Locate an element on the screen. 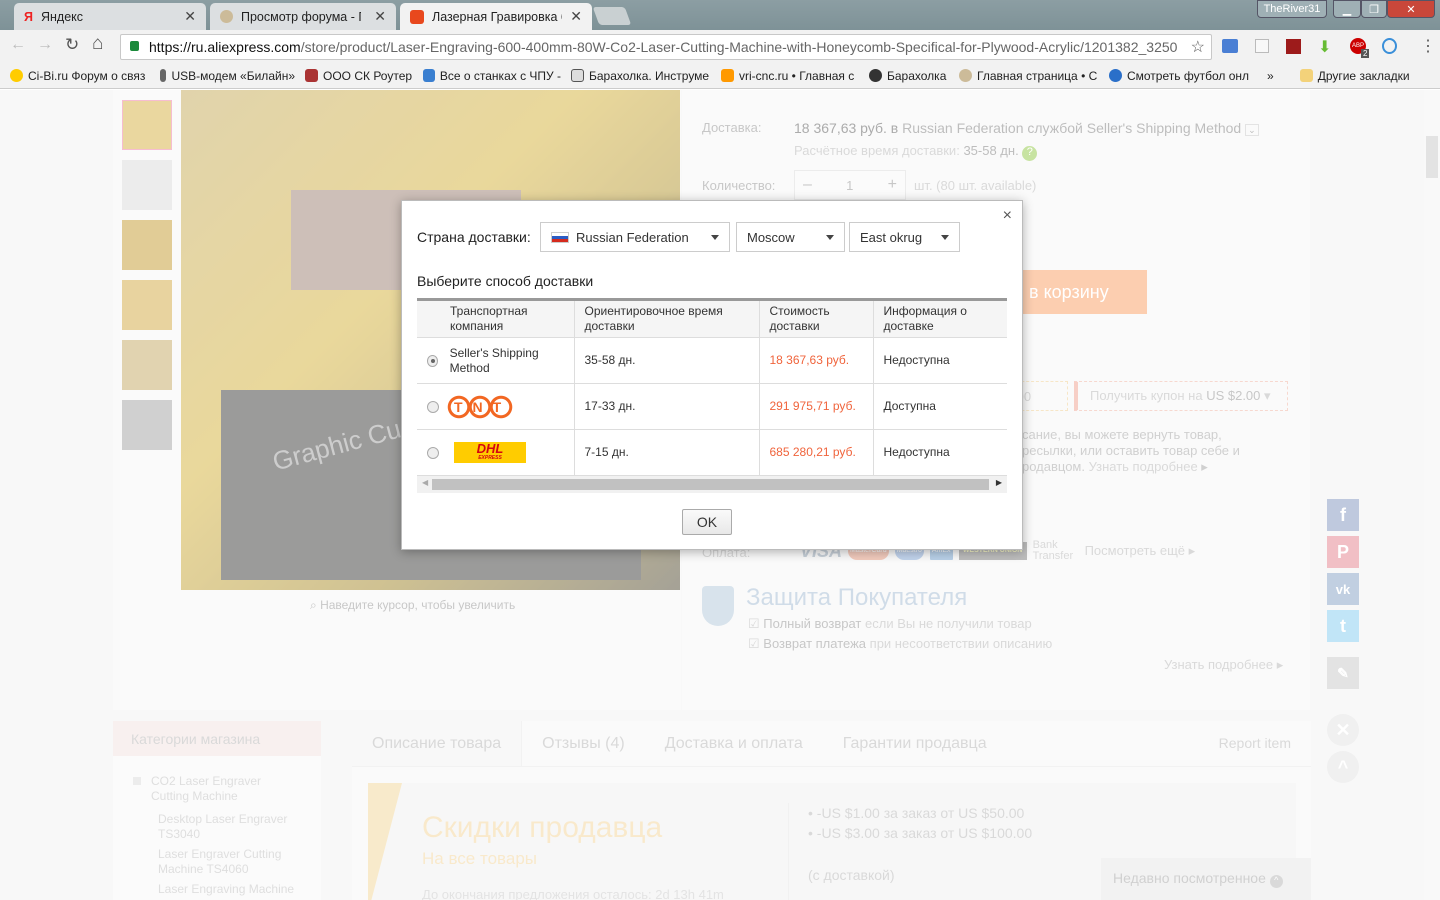 The width and height of the screenshot is (1440, 900). reload-icon: ↻ is located at coordinates (72, 45).